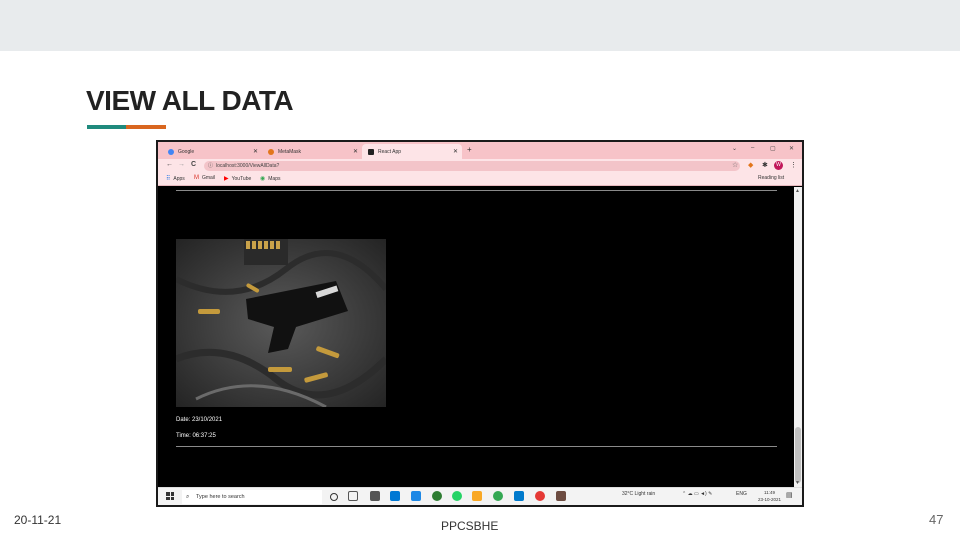  I want to click on bookmark-label: Gmail, so click(209, 178).